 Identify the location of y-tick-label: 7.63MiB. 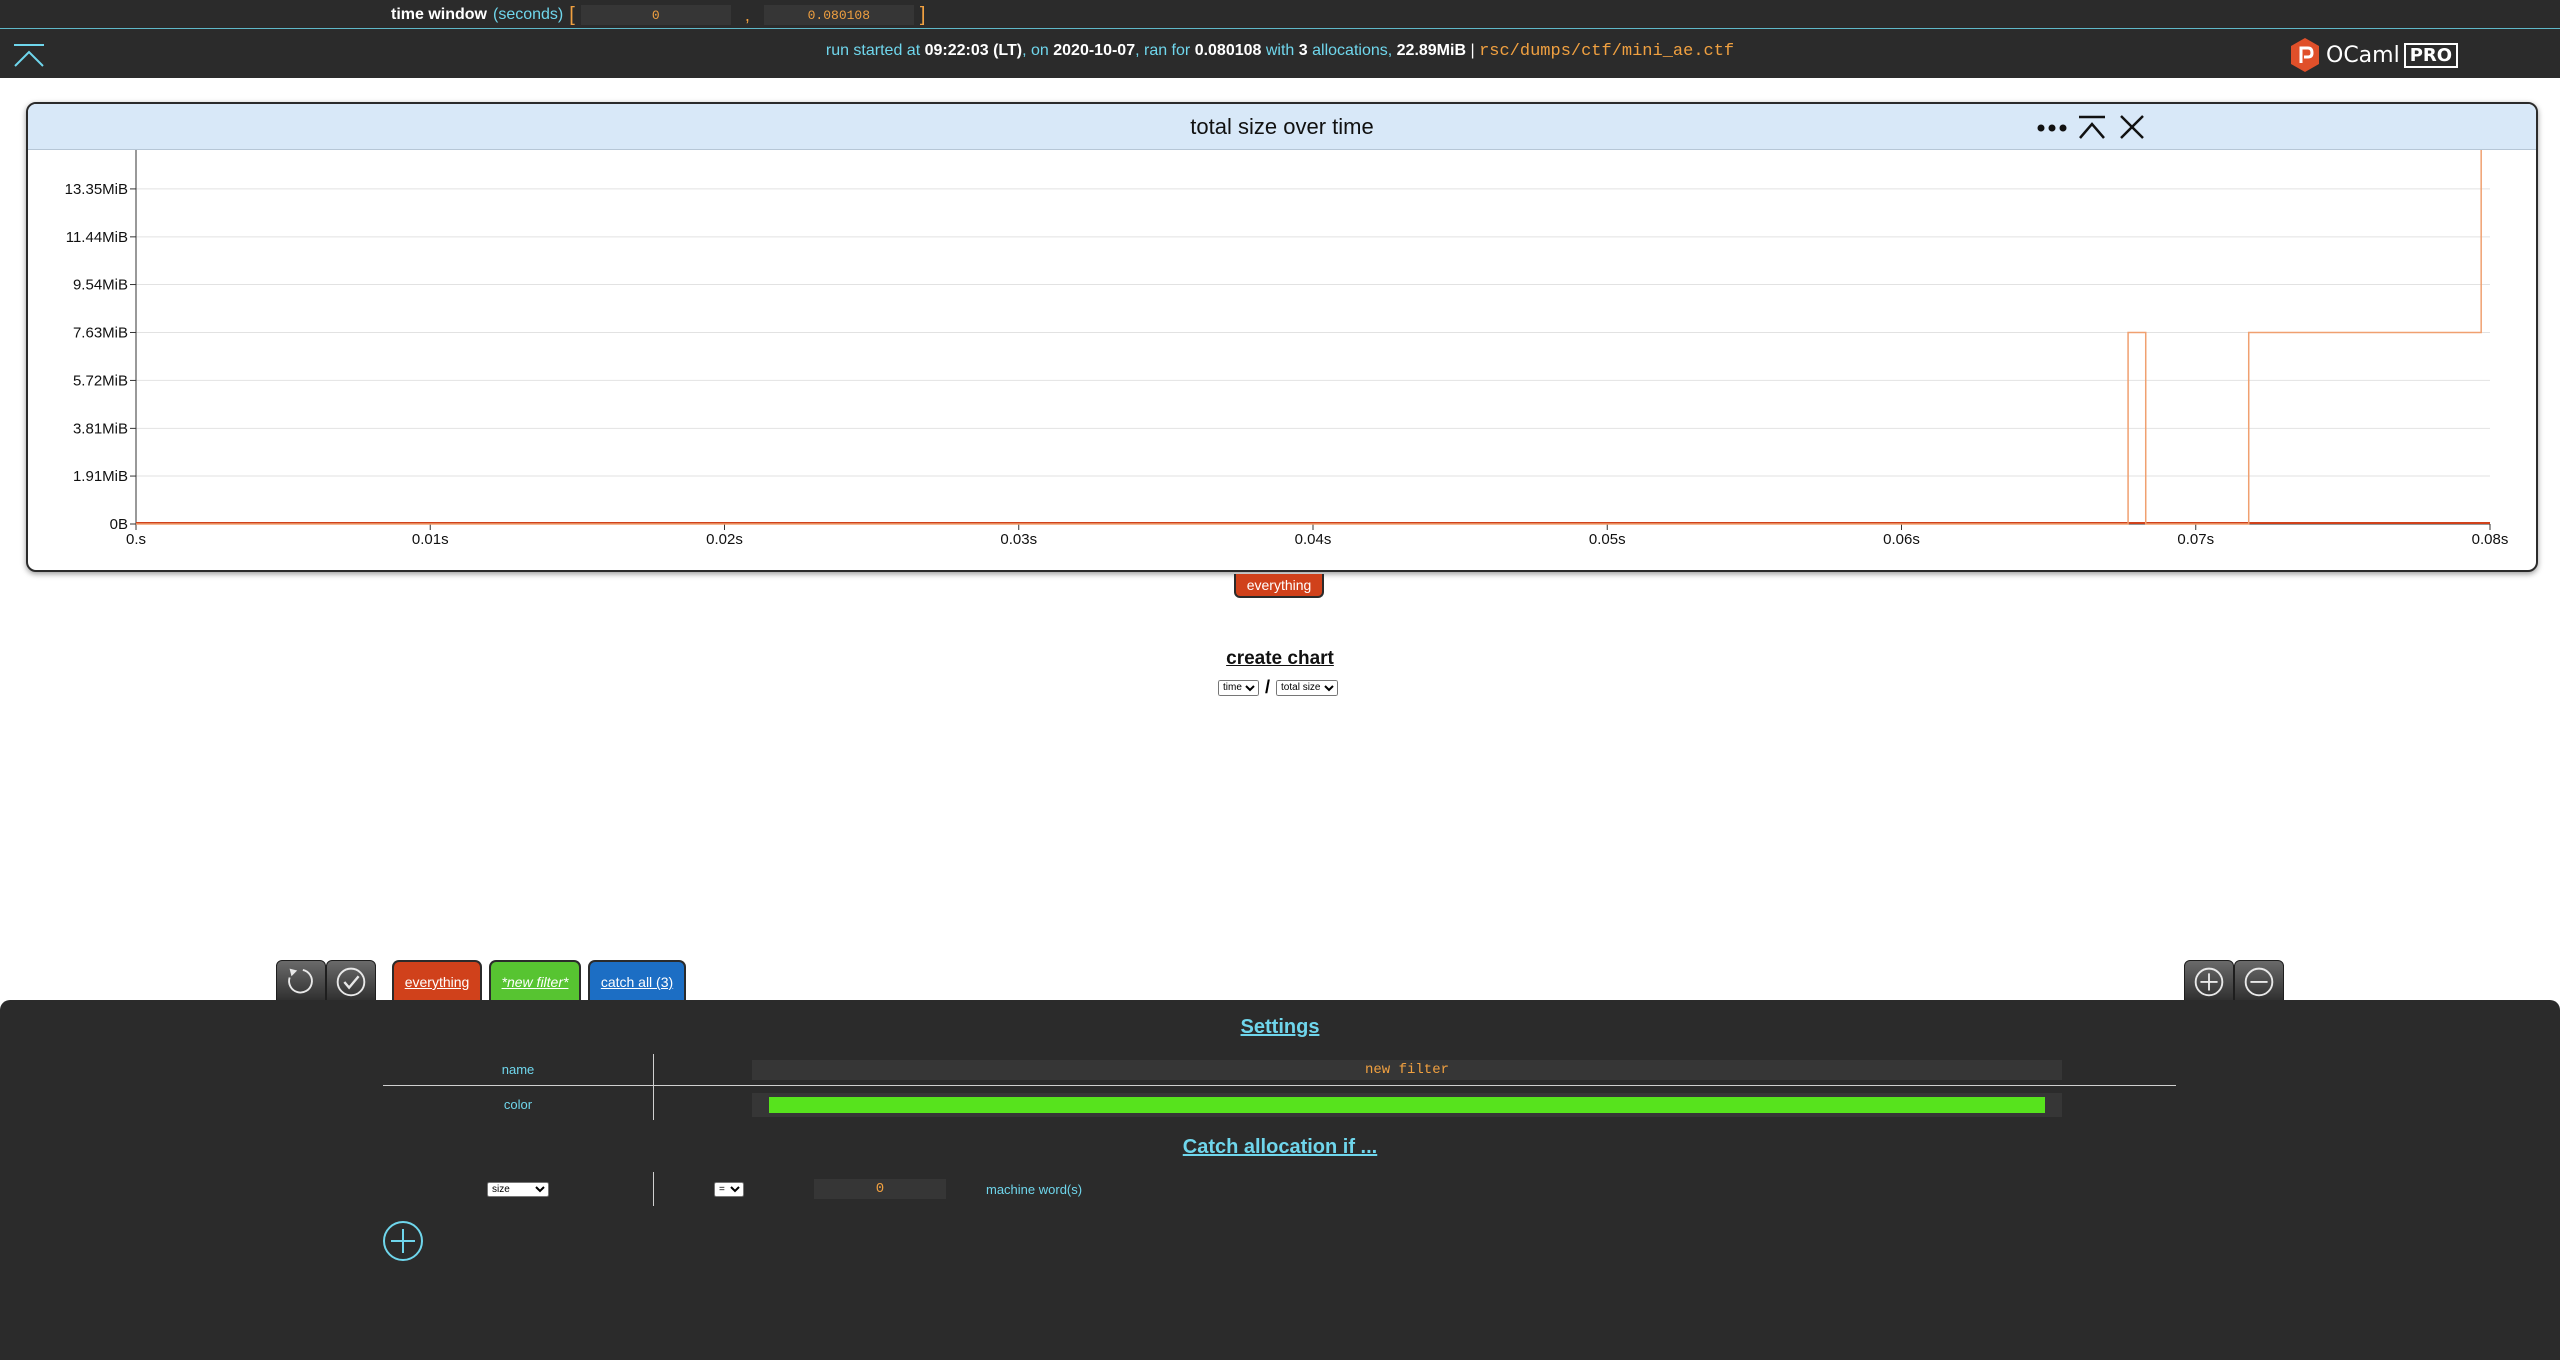
(100, 332).